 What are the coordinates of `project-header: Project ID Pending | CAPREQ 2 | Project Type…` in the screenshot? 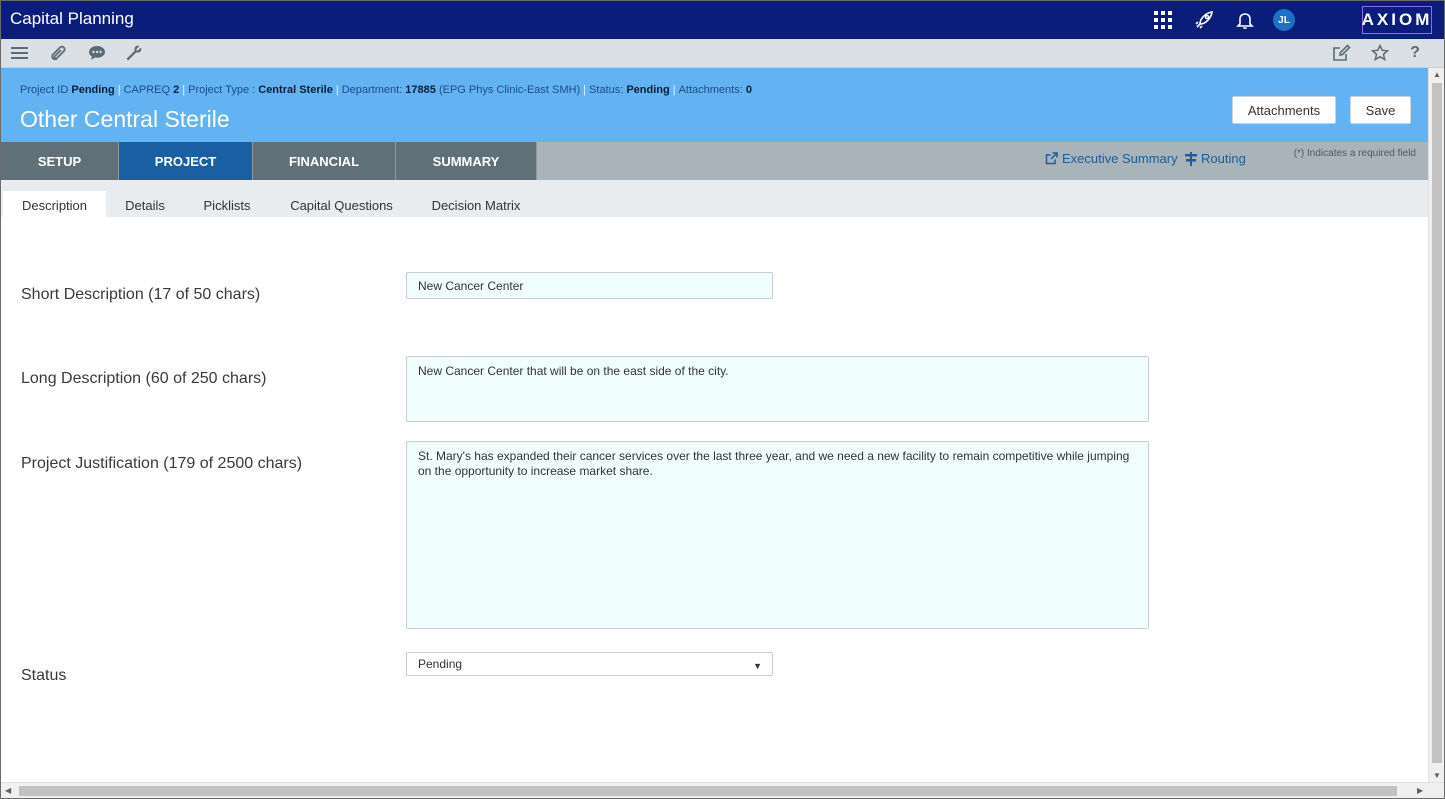 It's located at (714, 105).